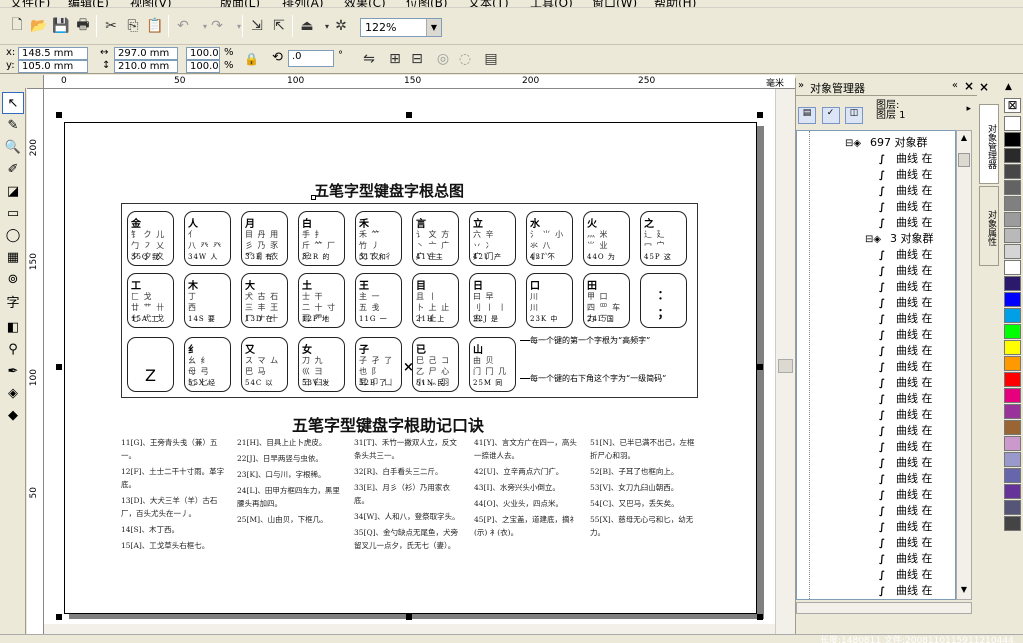  Describe the element at coordinates (13, 415) in the screenshot. I see `interactive-fill-icon: ◆` at that location.